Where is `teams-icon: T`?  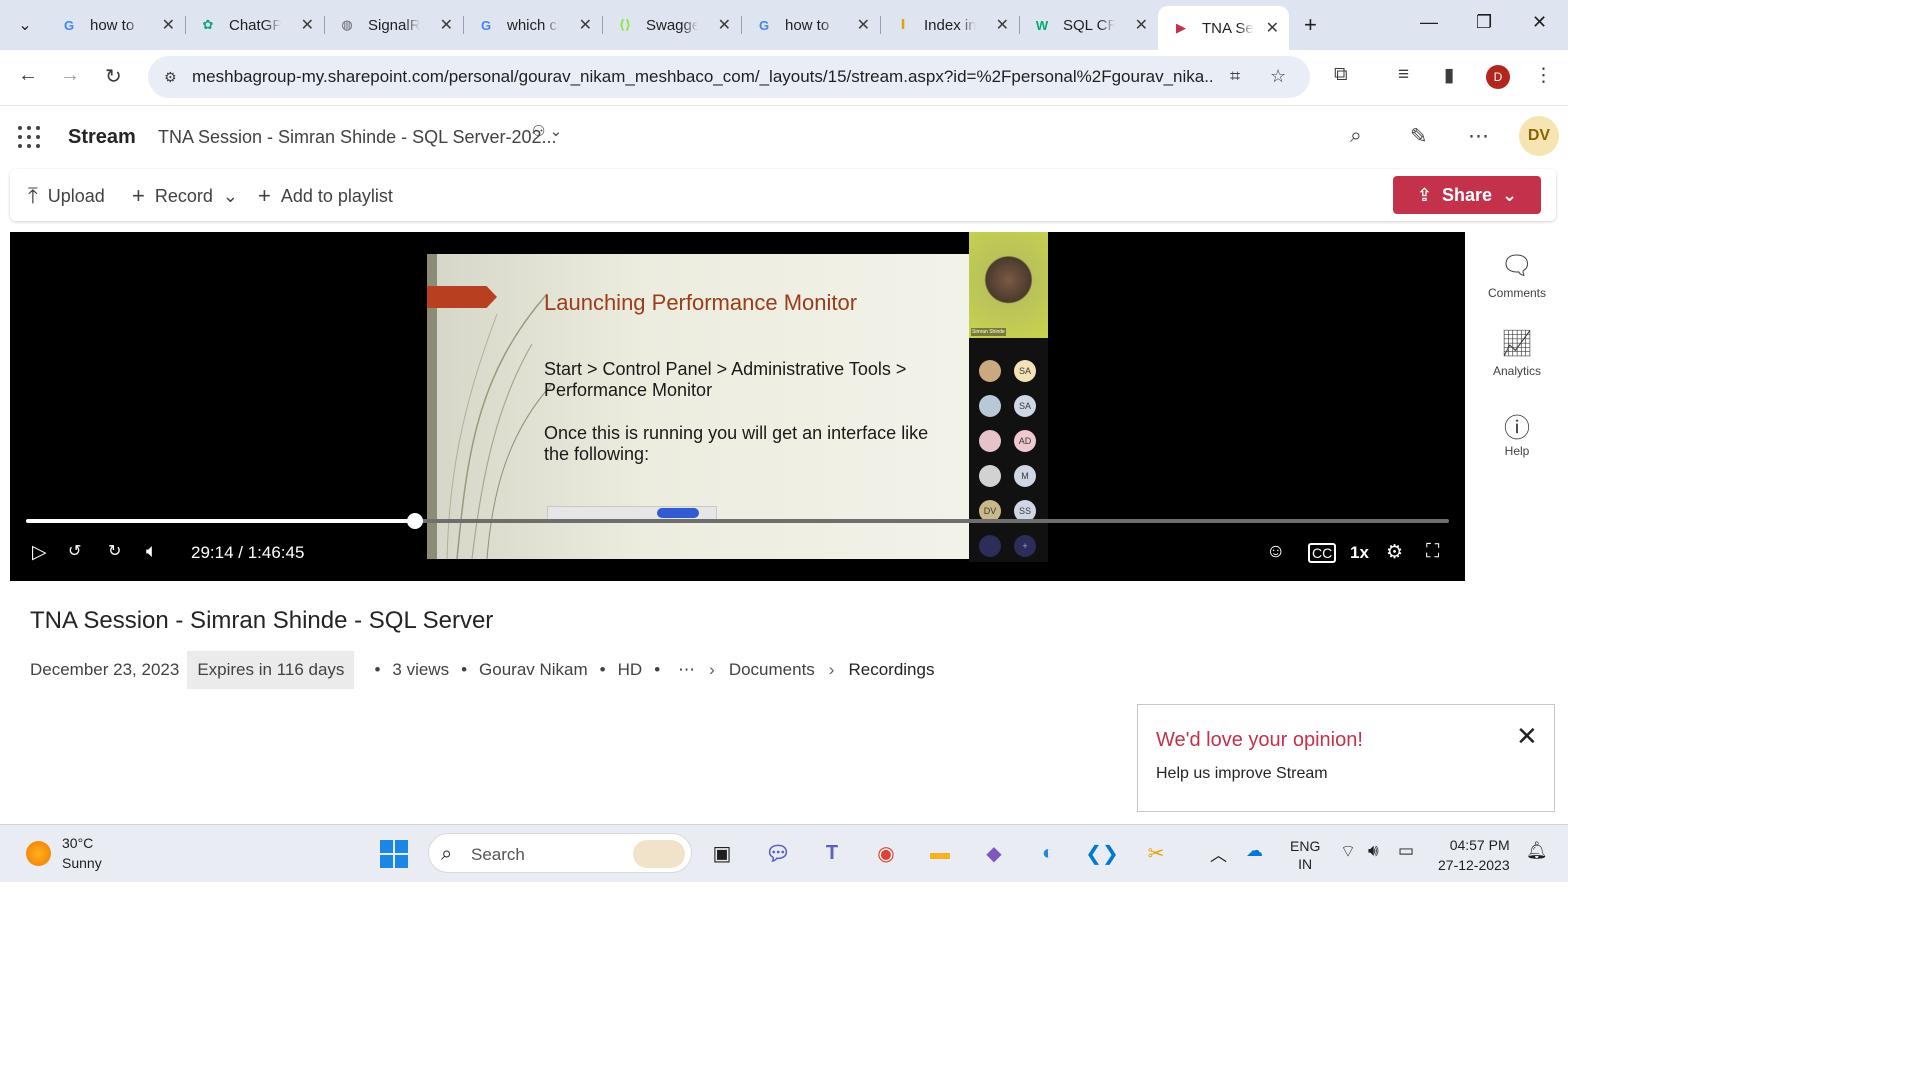 teams-icon: T is located at coordinates (832, 853).